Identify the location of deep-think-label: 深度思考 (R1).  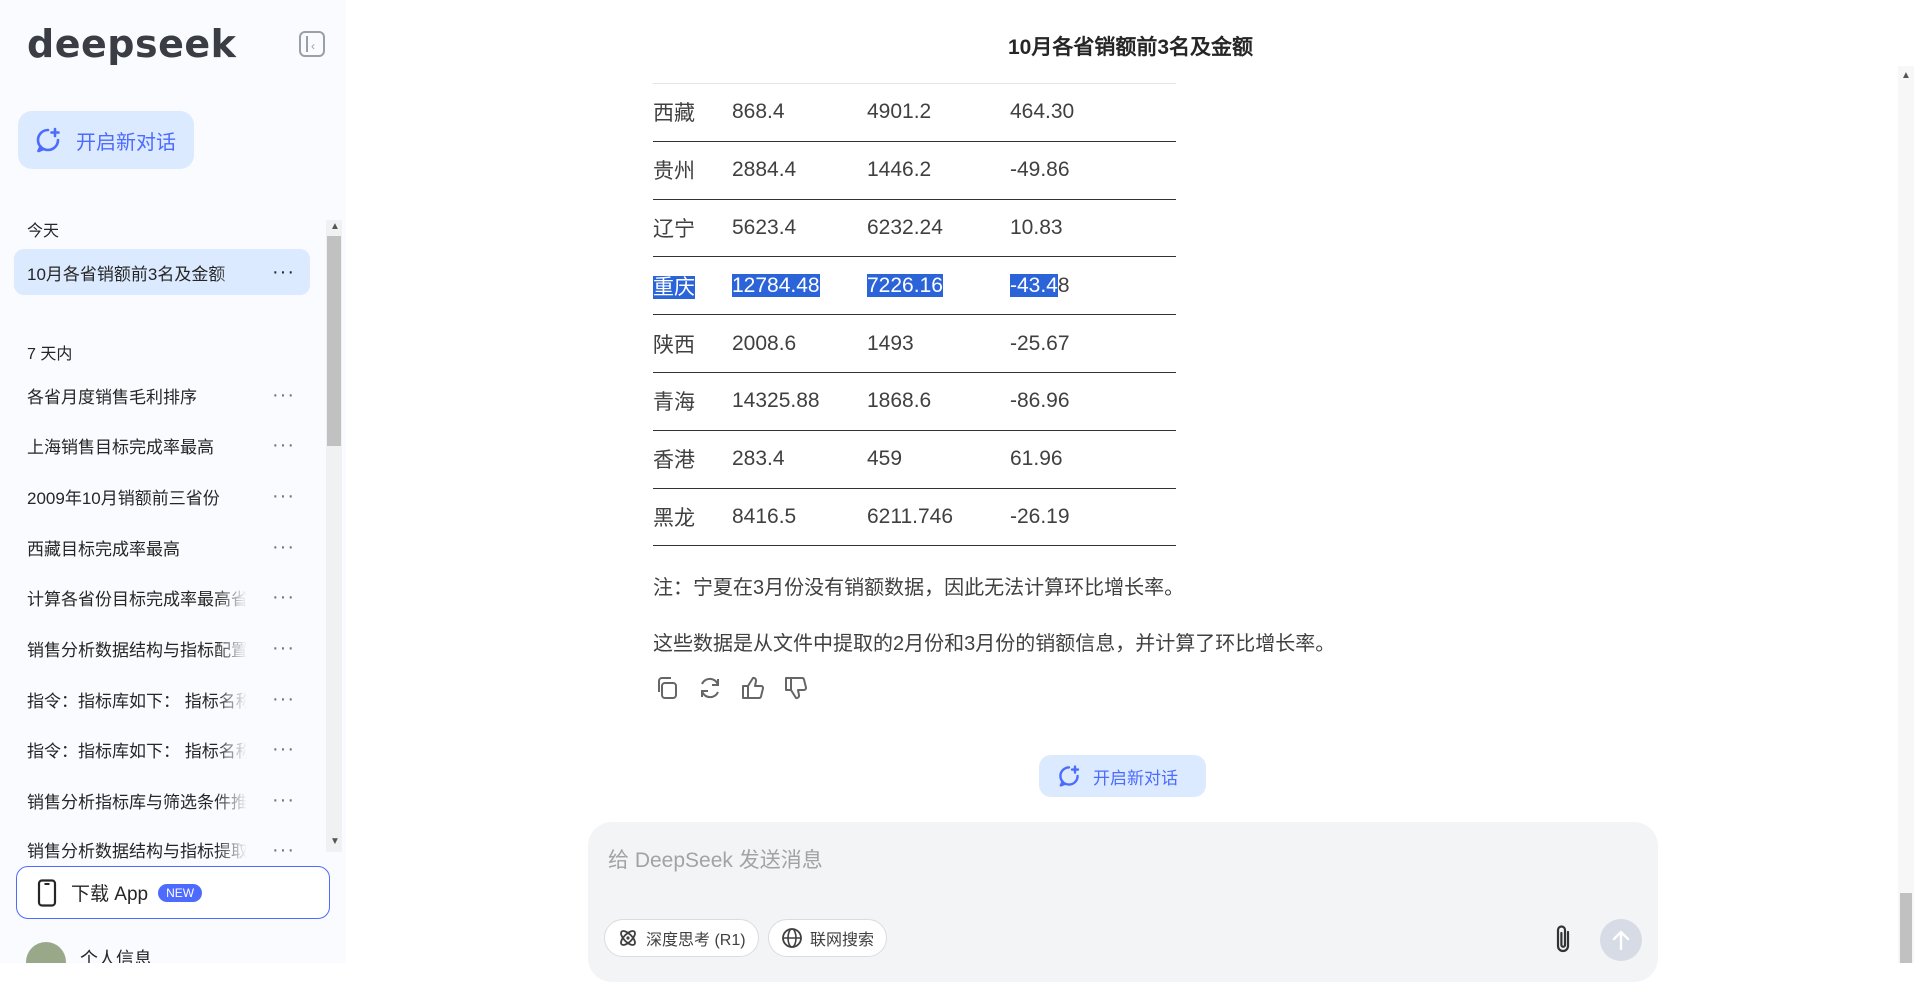
(696, 940).